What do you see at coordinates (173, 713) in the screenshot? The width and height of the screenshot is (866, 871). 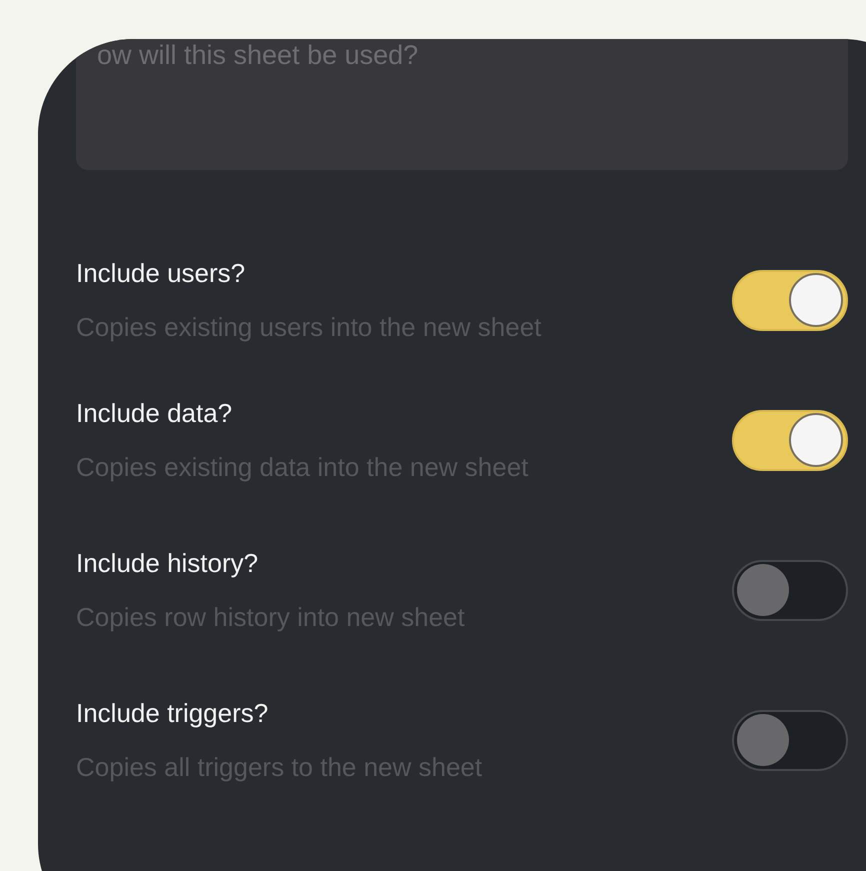 I see `option-title: Include triggers?` at bounding box center [173, 713].